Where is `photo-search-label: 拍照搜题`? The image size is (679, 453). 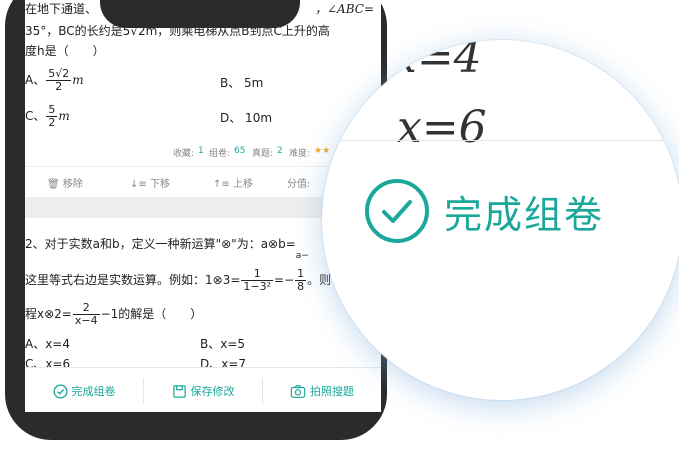 photo-search-label: 拍照搜题 is located at coordinates (332, 391).